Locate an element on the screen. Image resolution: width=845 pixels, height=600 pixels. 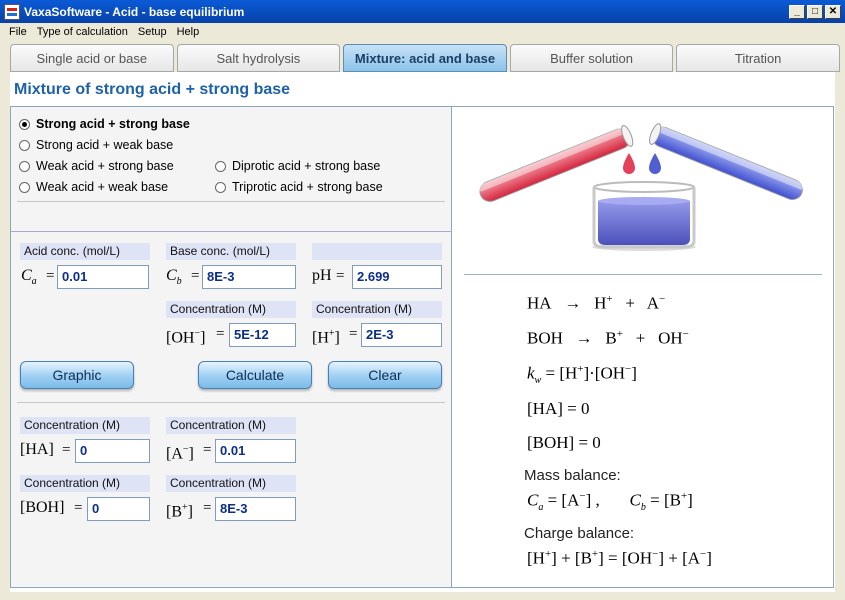
option-strong-acid-weak-base: Strong acid + weak base is located at coordinates (96, 145).